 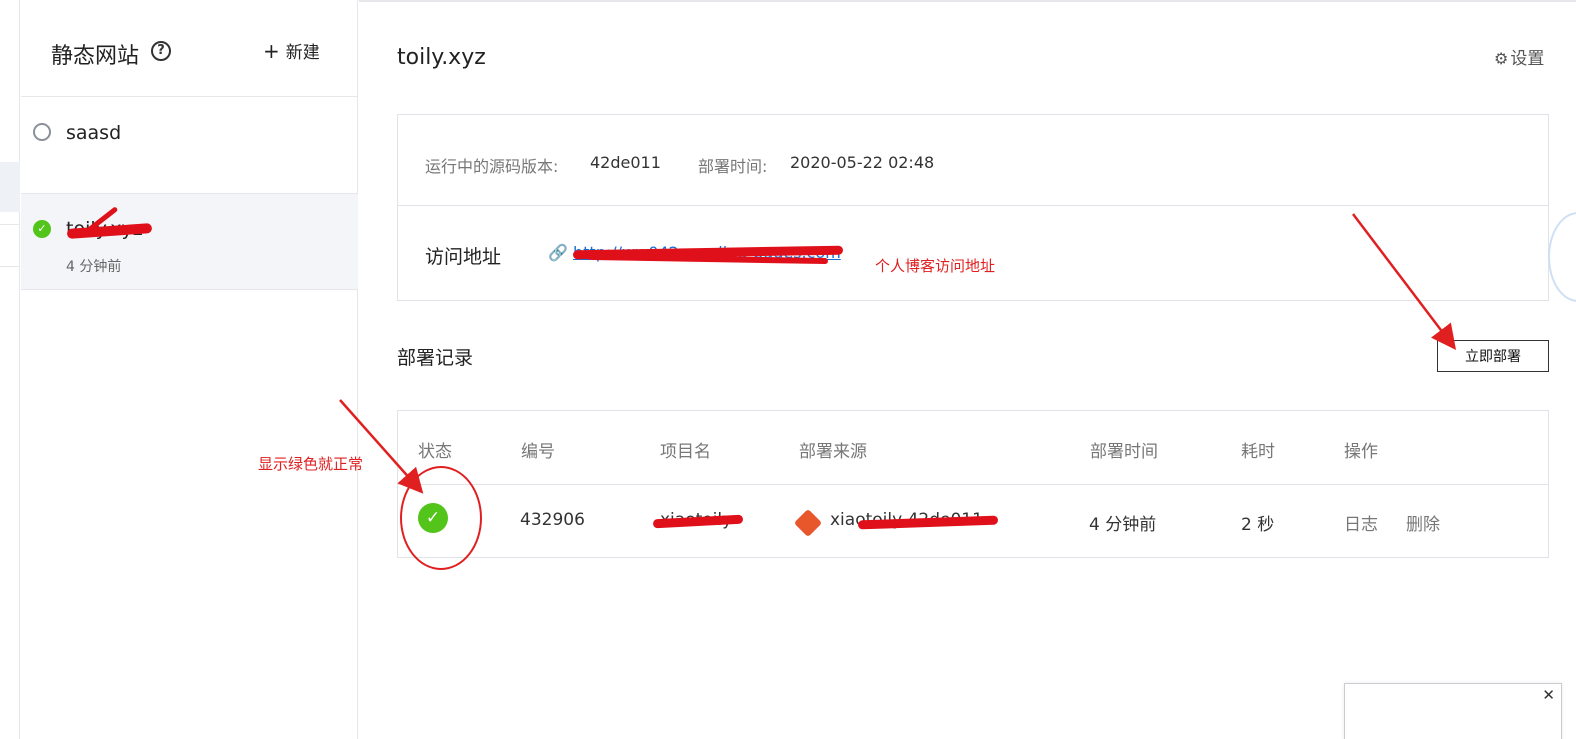 What do you see at coordinates (441, 518) in the screenshot?
I see `annotation-circle` at bounding box center [441, 518].